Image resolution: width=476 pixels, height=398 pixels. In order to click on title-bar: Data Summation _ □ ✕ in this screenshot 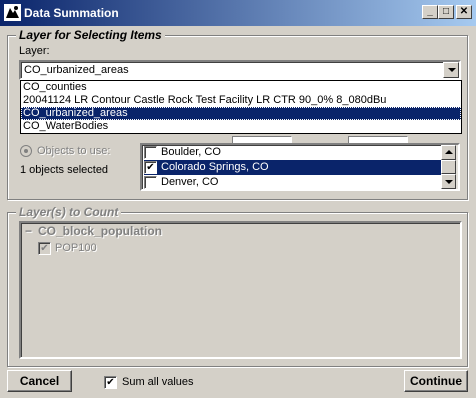, I will do `click(238, 13)`.